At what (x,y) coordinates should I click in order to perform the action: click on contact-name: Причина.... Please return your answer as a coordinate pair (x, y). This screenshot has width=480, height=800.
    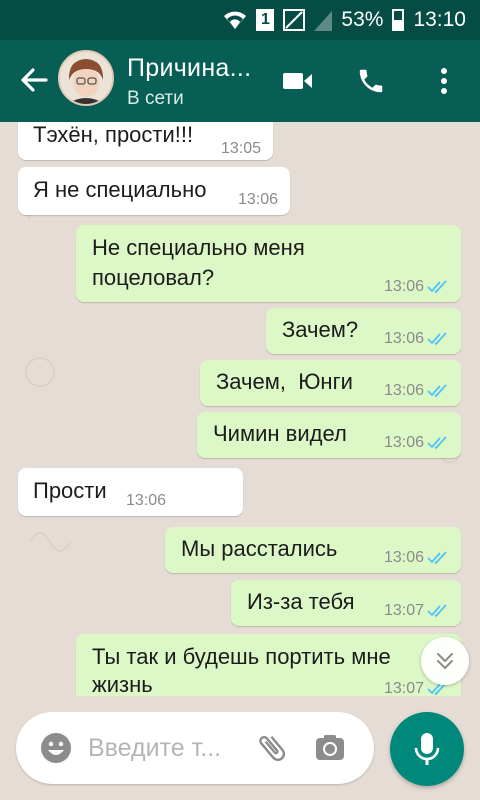
    Looking at the image, I should click on (189, 68).